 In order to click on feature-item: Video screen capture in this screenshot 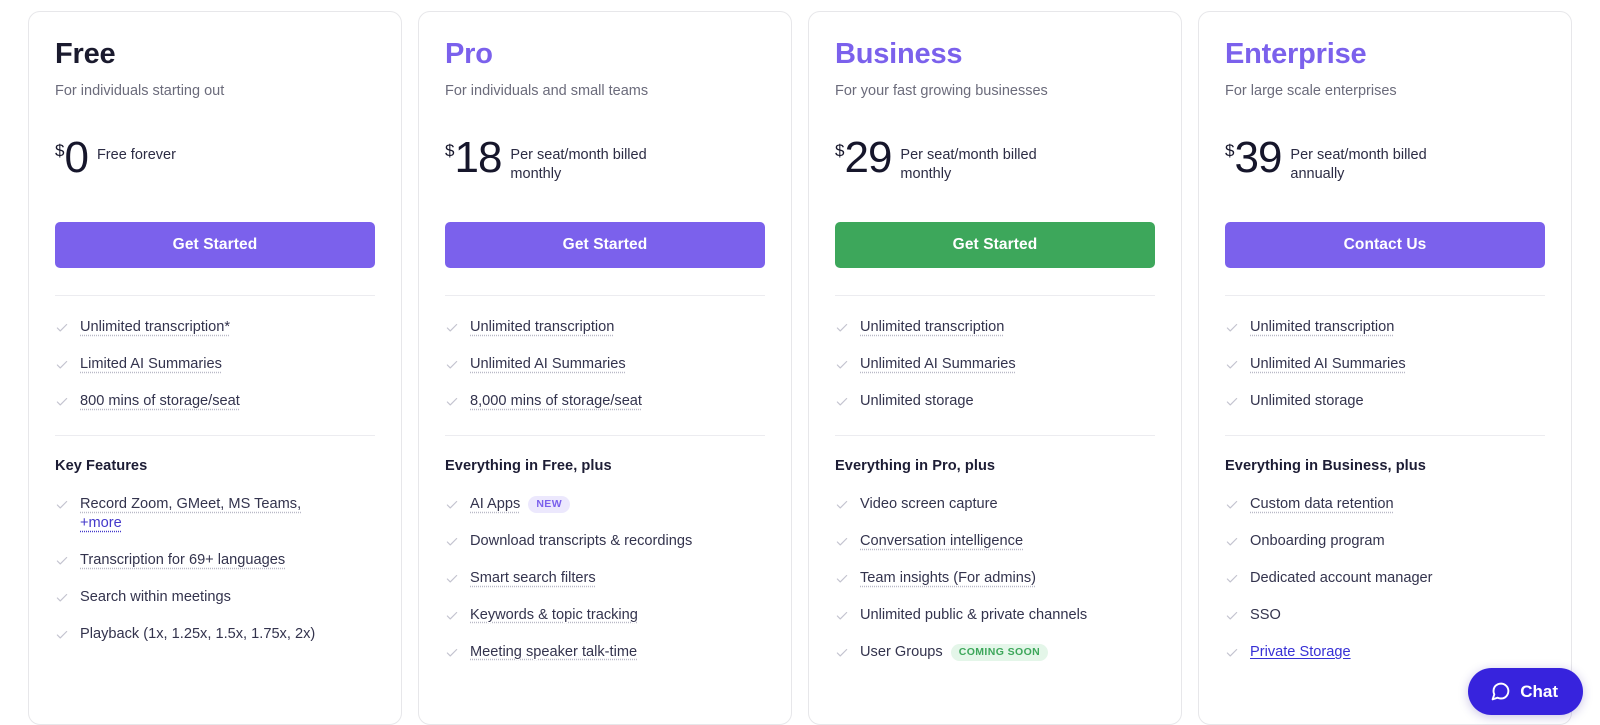, I will do `click(995, 504)`.